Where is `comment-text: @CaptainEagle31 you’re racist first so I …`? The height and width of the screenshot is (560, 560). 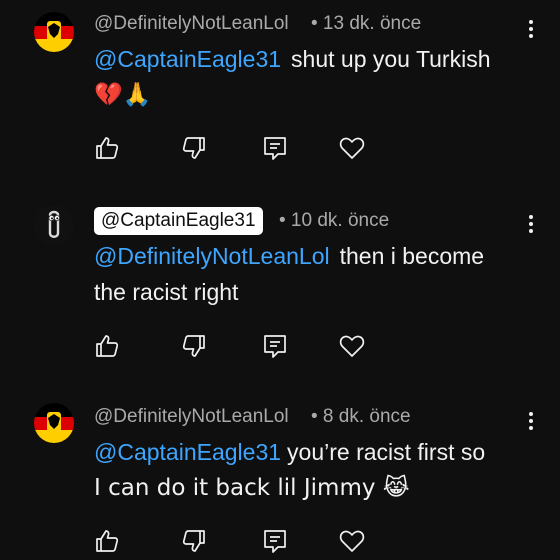
comment-text: @CaptainEagle31 you’re racist first so I … is located at coordinates (319, 470).